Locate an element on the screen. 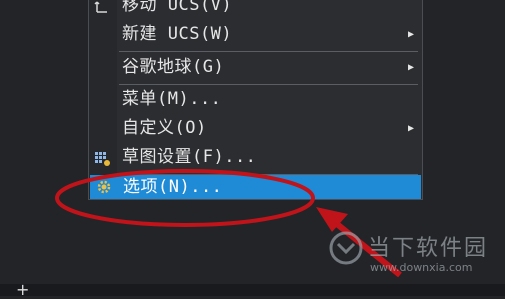  status-bar: + is located at coordinates (252, 289).